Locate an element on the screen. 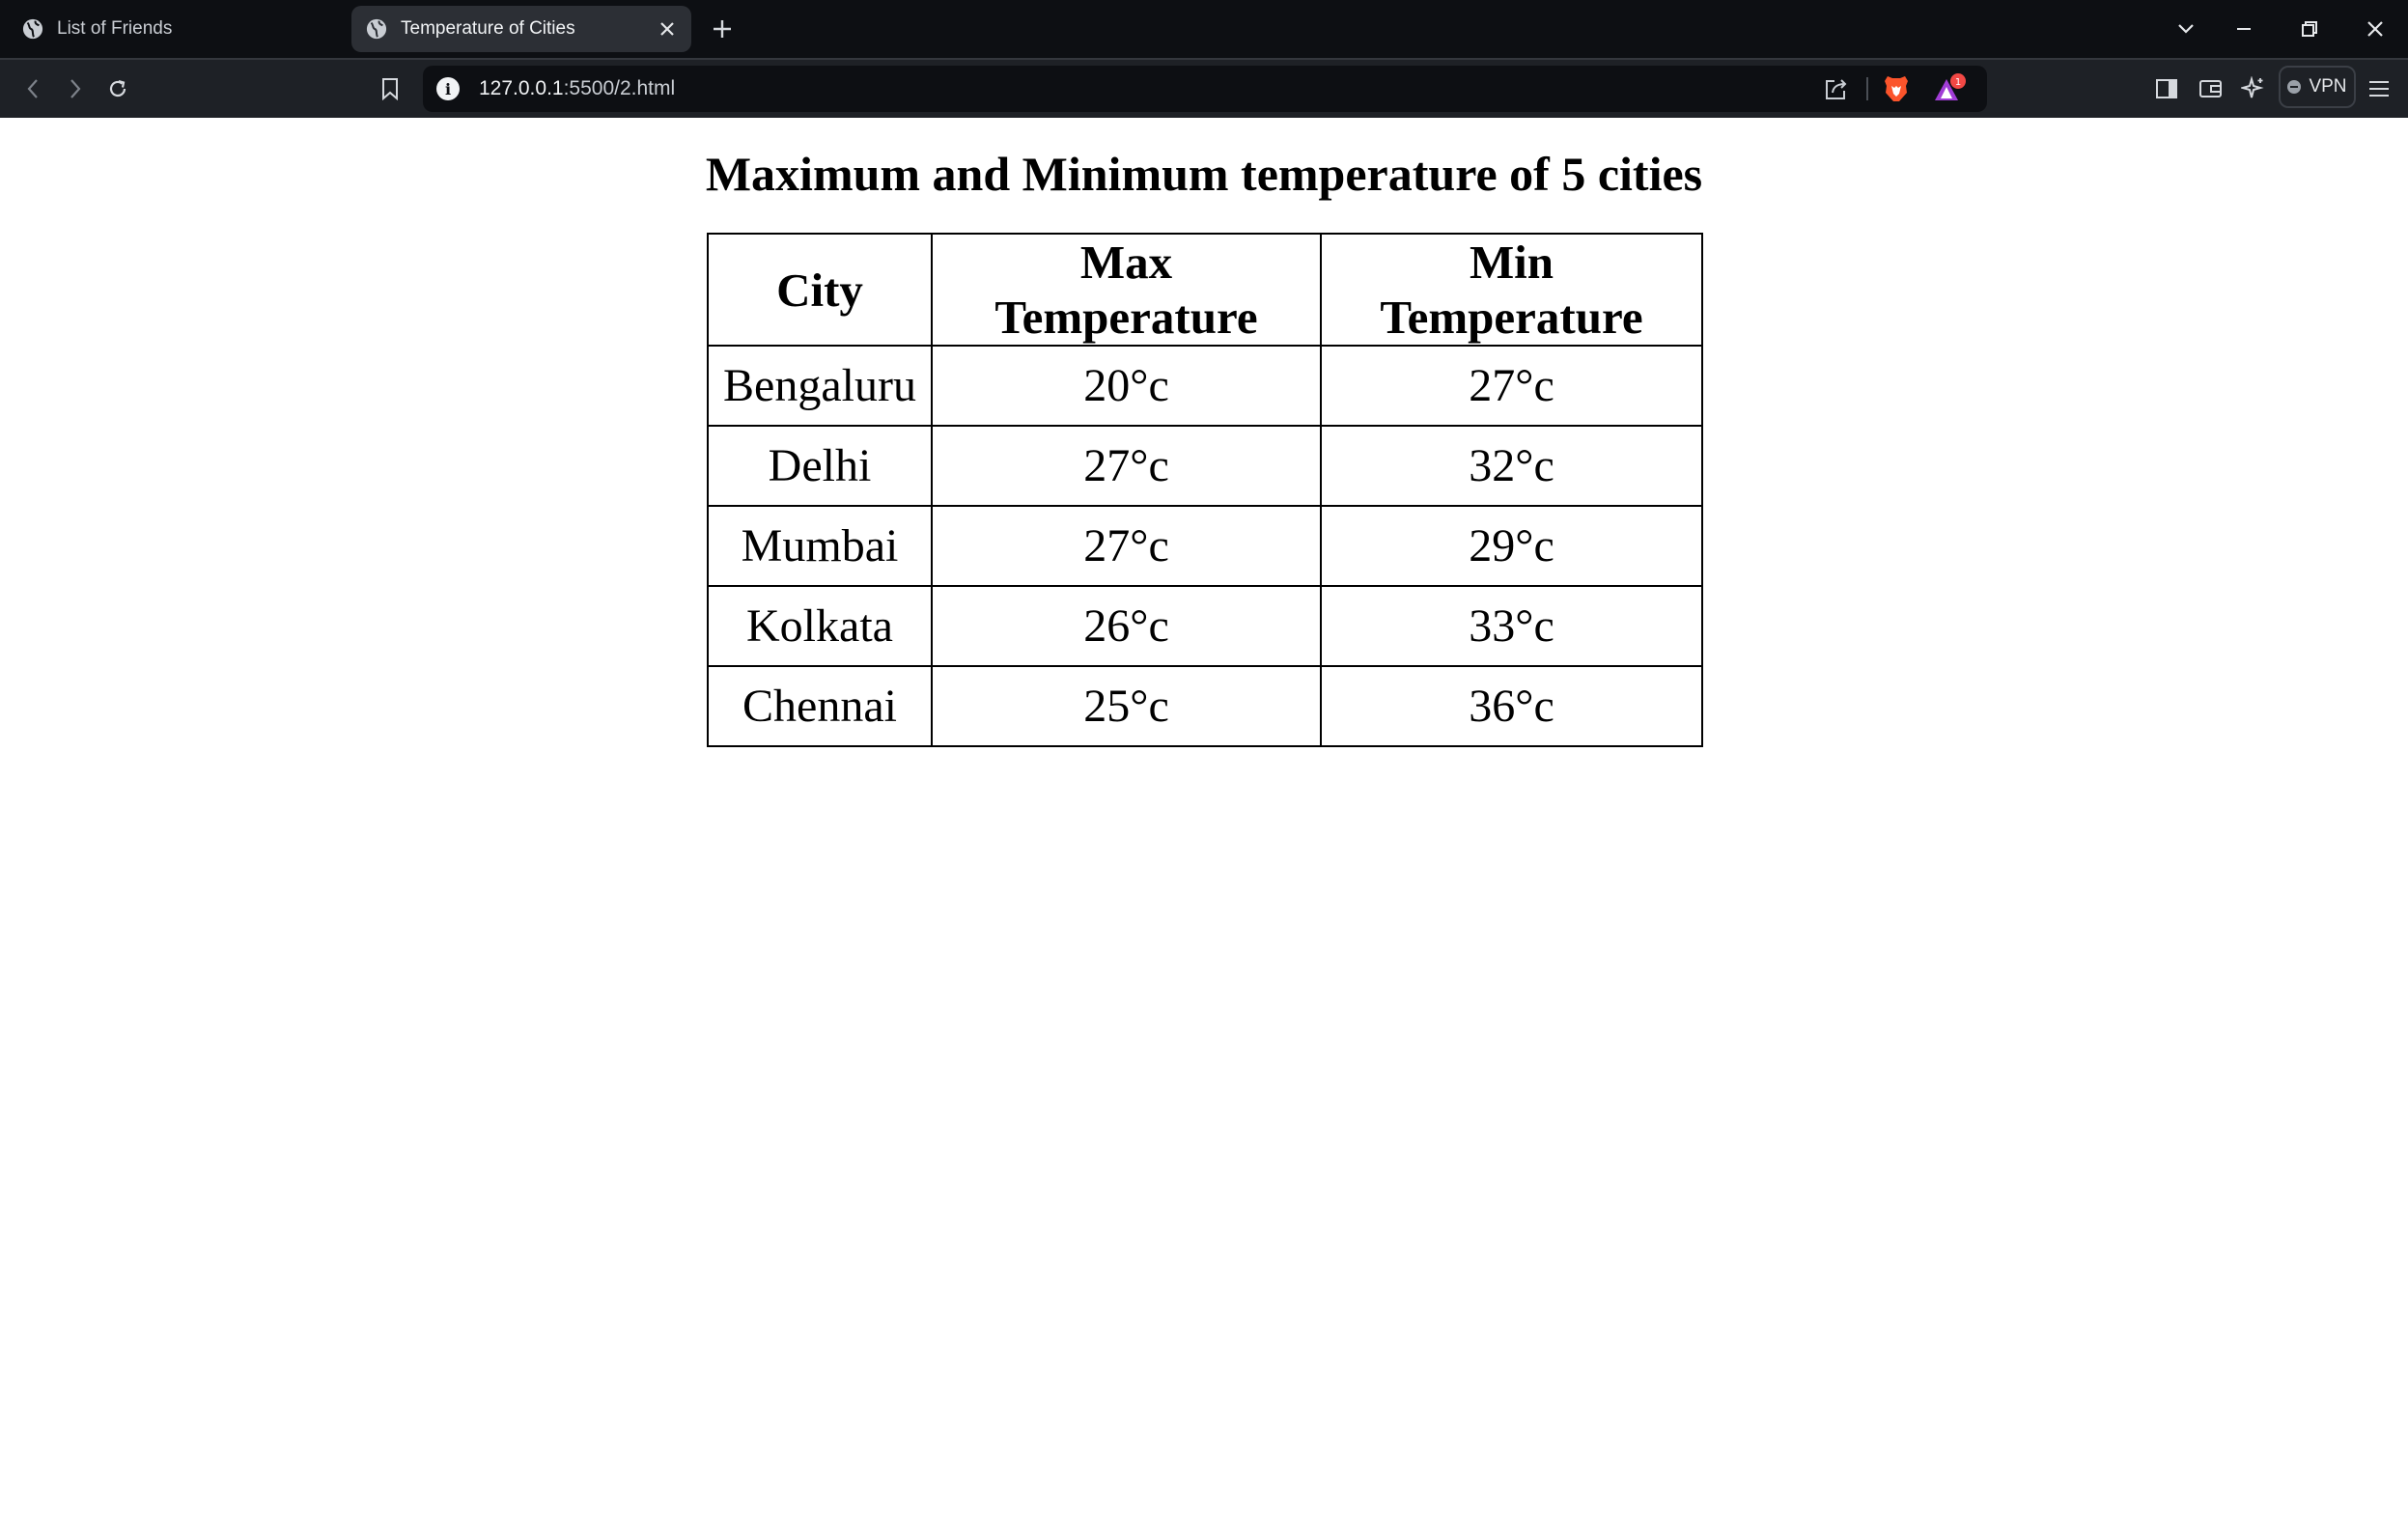  table-row: Bengaluru 20°c 27°c is located at coordinates (1205, 386).